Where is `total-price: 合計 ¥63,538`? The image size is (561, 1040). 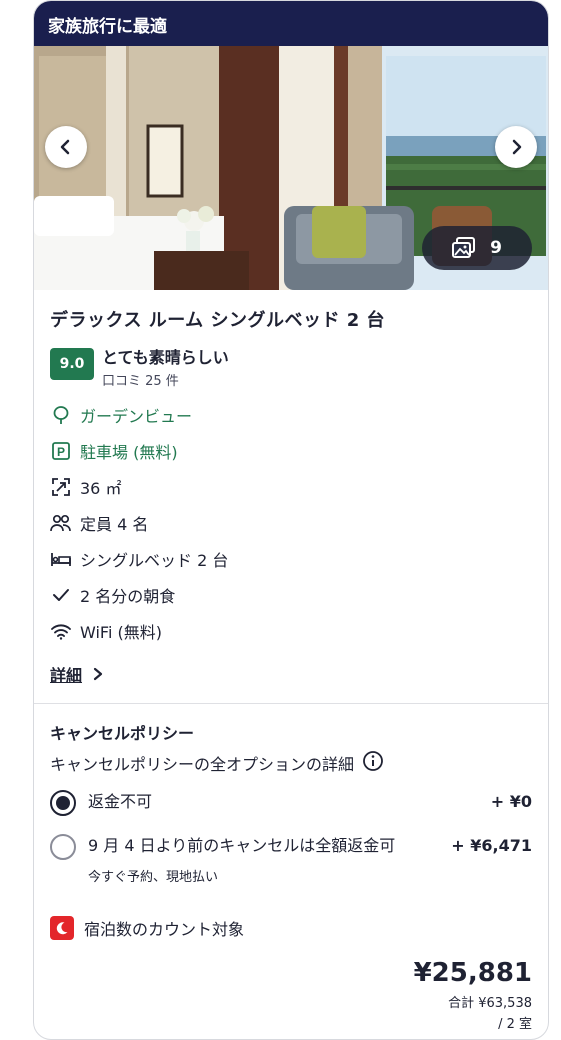 total-price: 合計 ¥63,538 is located at coordinates (490, 1003).